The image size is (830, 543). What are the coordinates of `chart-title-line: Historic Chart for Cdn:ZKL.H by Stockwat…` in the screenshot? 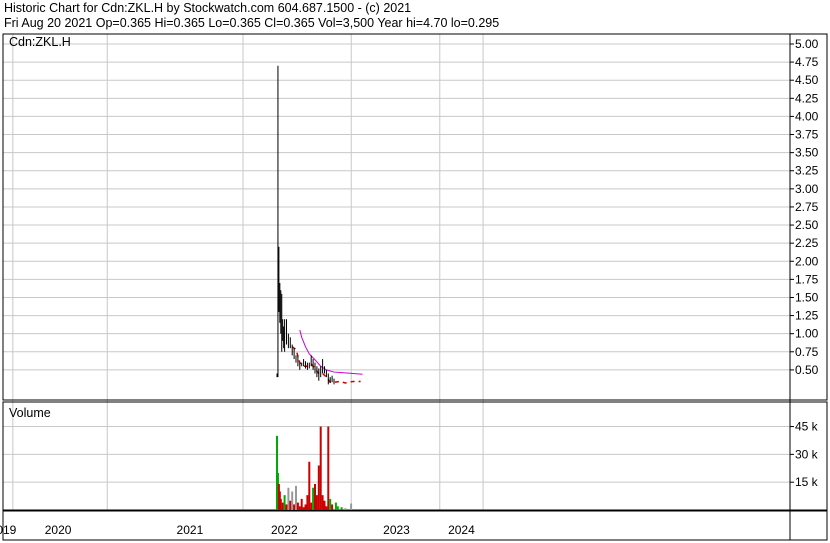 It's located at (208, 8).